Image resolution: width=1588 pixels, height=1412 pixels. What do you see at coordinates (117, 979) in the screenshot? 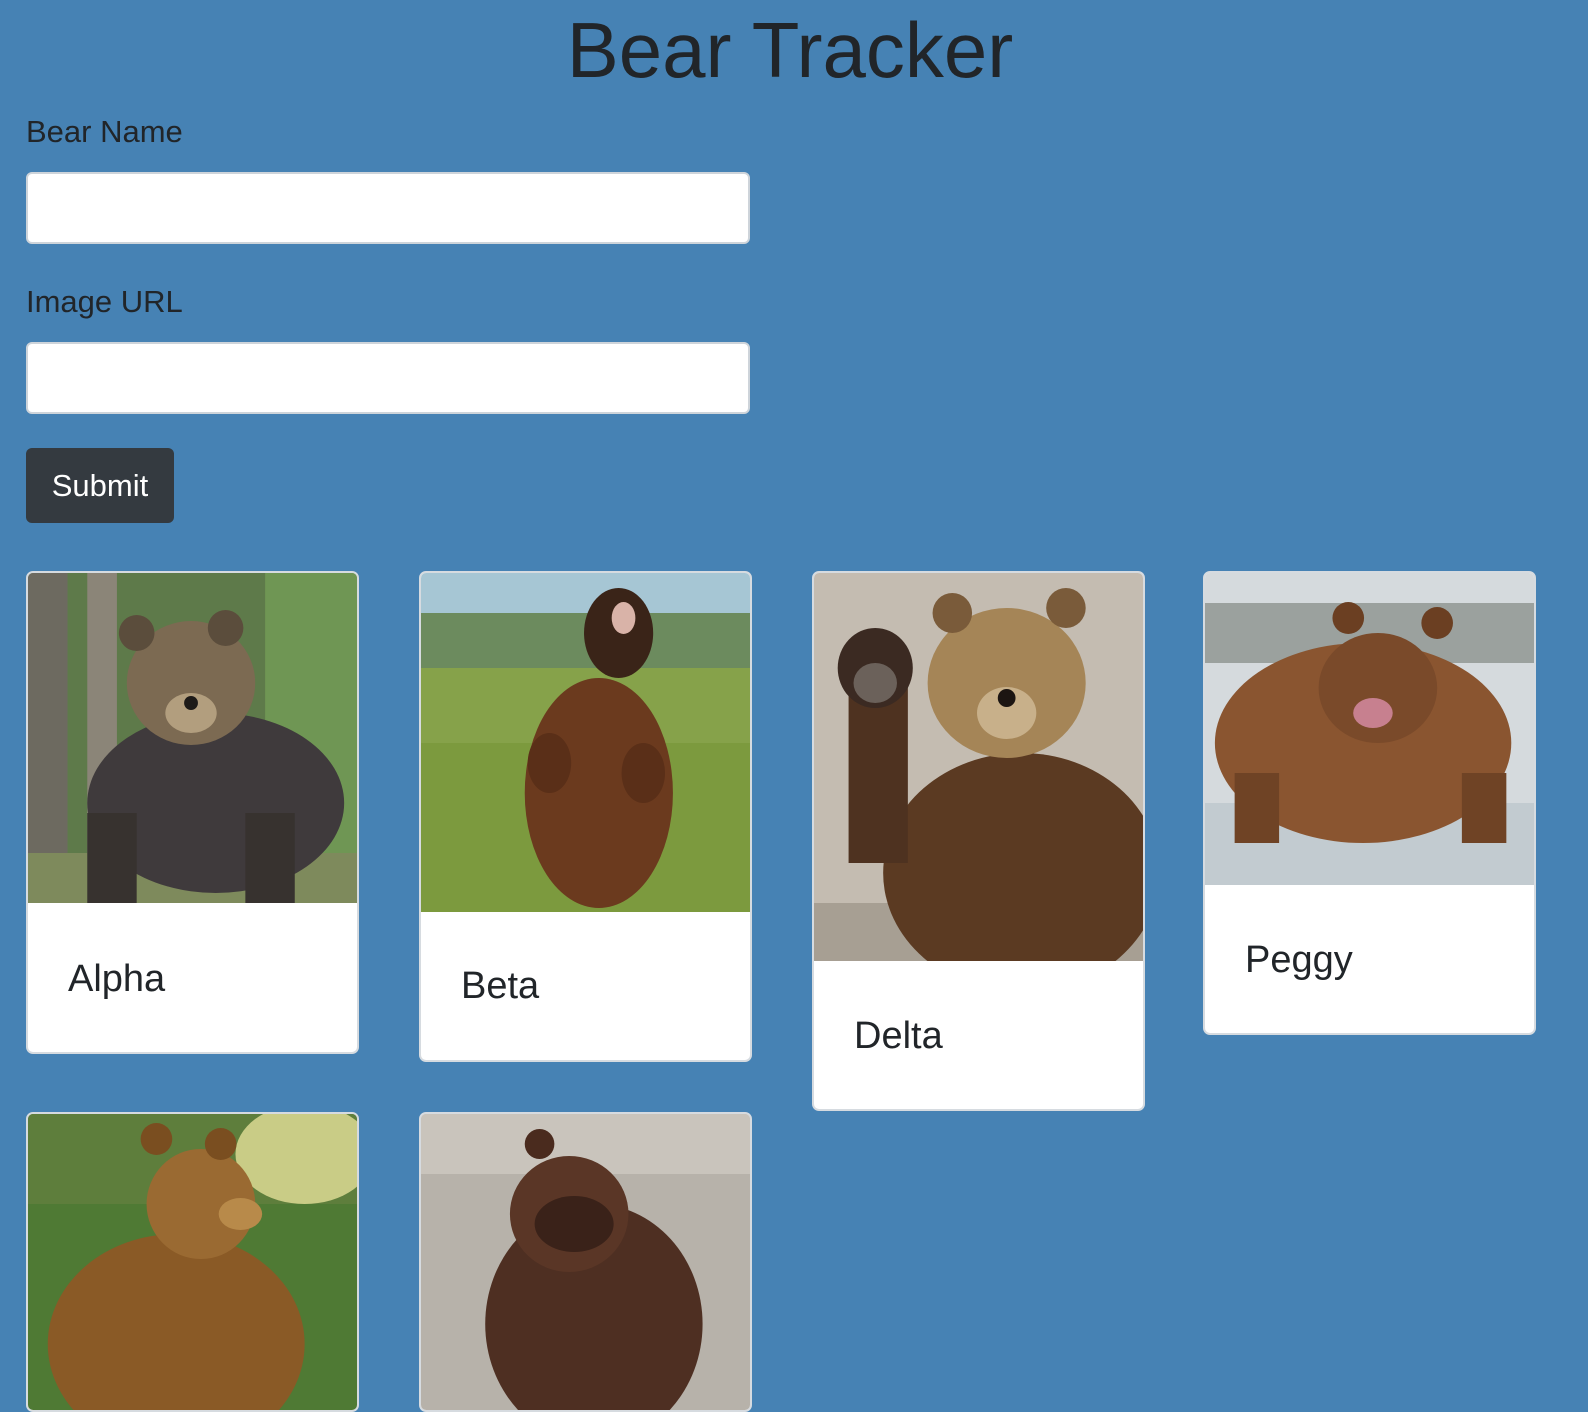
I see `bear-name: Alpha` at bounding box center [117, 979].